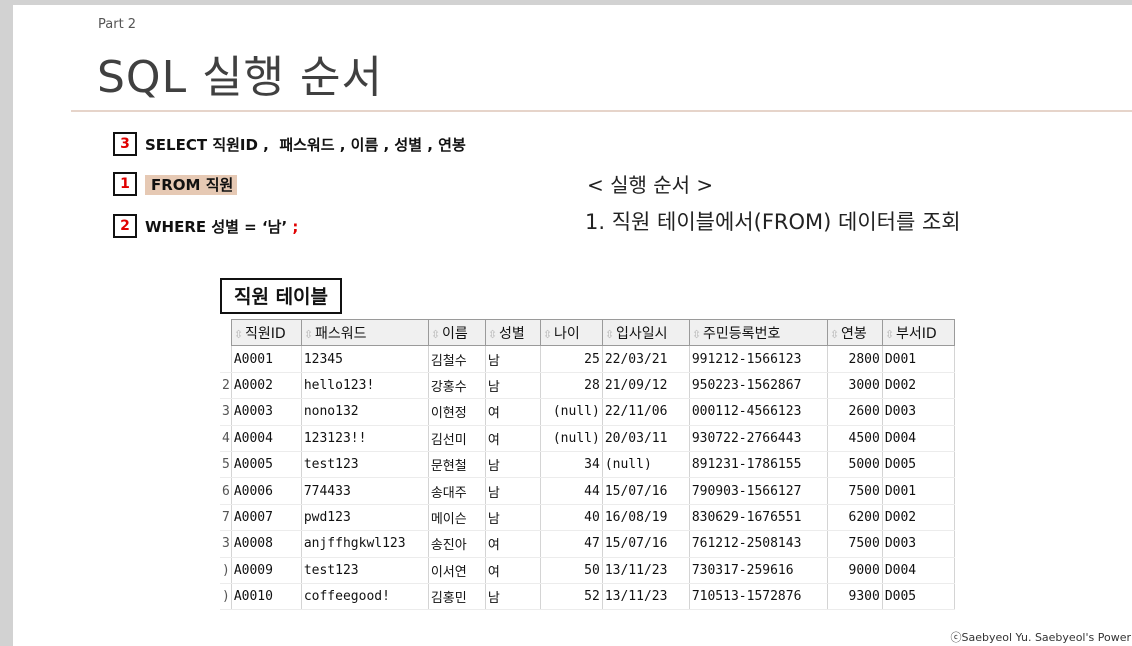 The height and width of the screenshot is (646, 1132). What do you see at coordinates (365, 518) in the screenshot?
I see `table-cell: pwd123` at bounding box center [365, 518].